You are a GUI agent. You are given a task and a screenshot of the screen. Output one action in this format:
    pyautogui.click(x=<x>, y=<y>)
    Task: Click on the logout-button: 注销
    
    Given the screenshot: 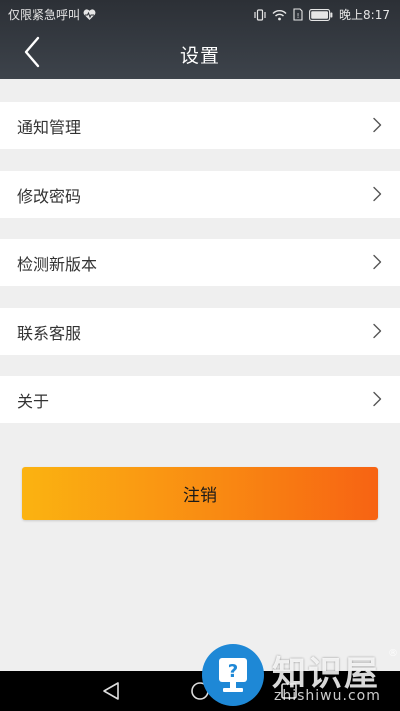 What is the action you would take?
    pyautogui.click(x=200, y=493)
    